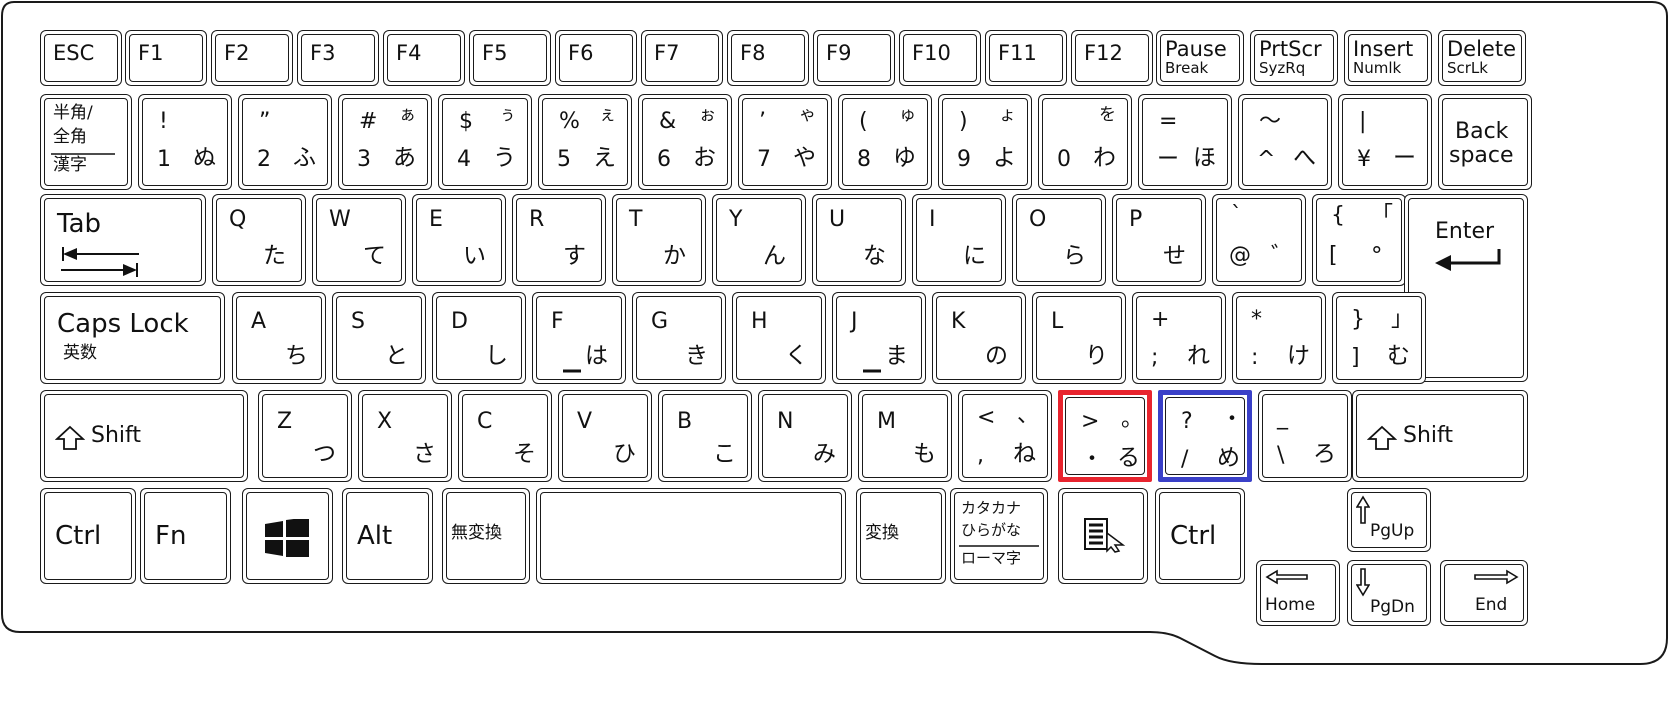  Describe the element at coordinates (424, 58) in the screenshot. I see `key-f4: F4` at that location.